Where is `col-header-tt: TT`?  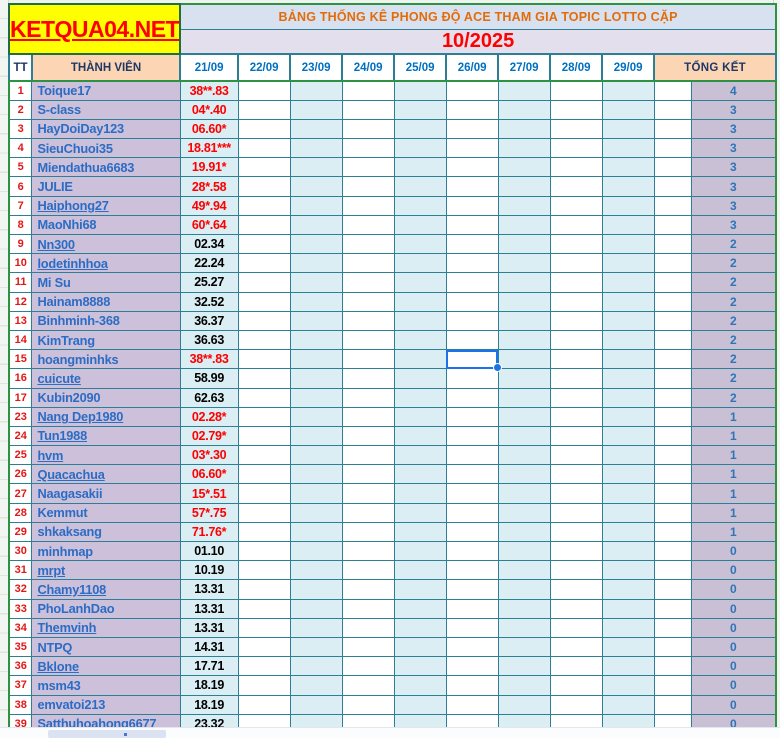
col-header-tt: TT is located at coordinates (20, 67).